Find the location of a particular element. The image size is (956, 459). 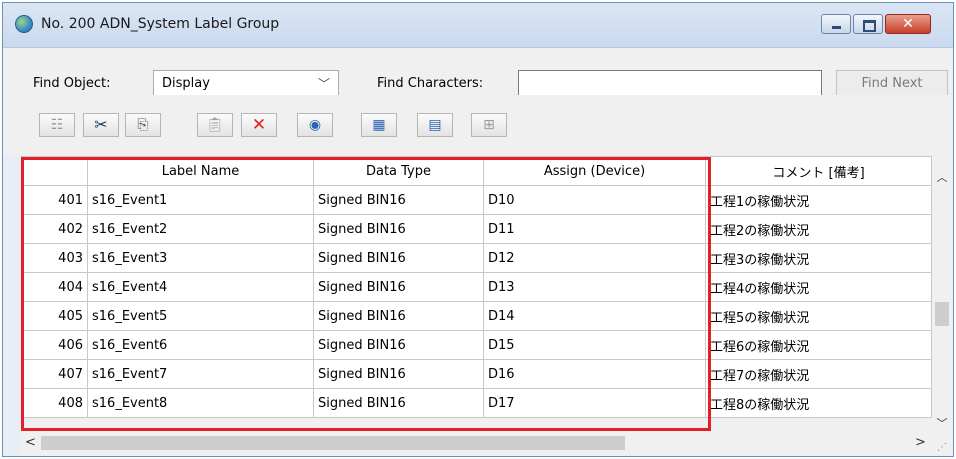

minimize-button is located at coordinates (836, 24).